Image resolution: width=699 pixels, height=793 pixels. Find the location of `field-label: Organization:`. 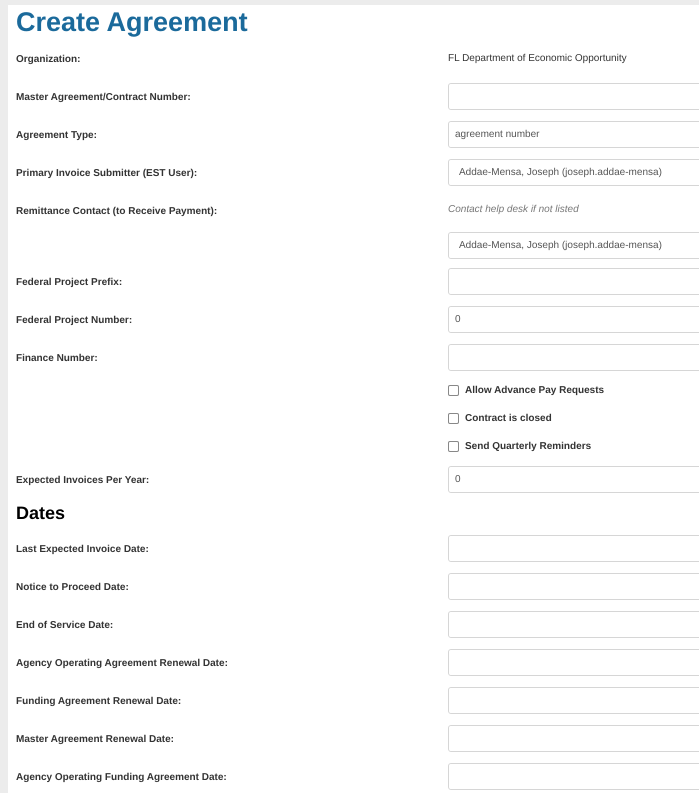

field-label: Organization: is located at coordinates (48, 59).